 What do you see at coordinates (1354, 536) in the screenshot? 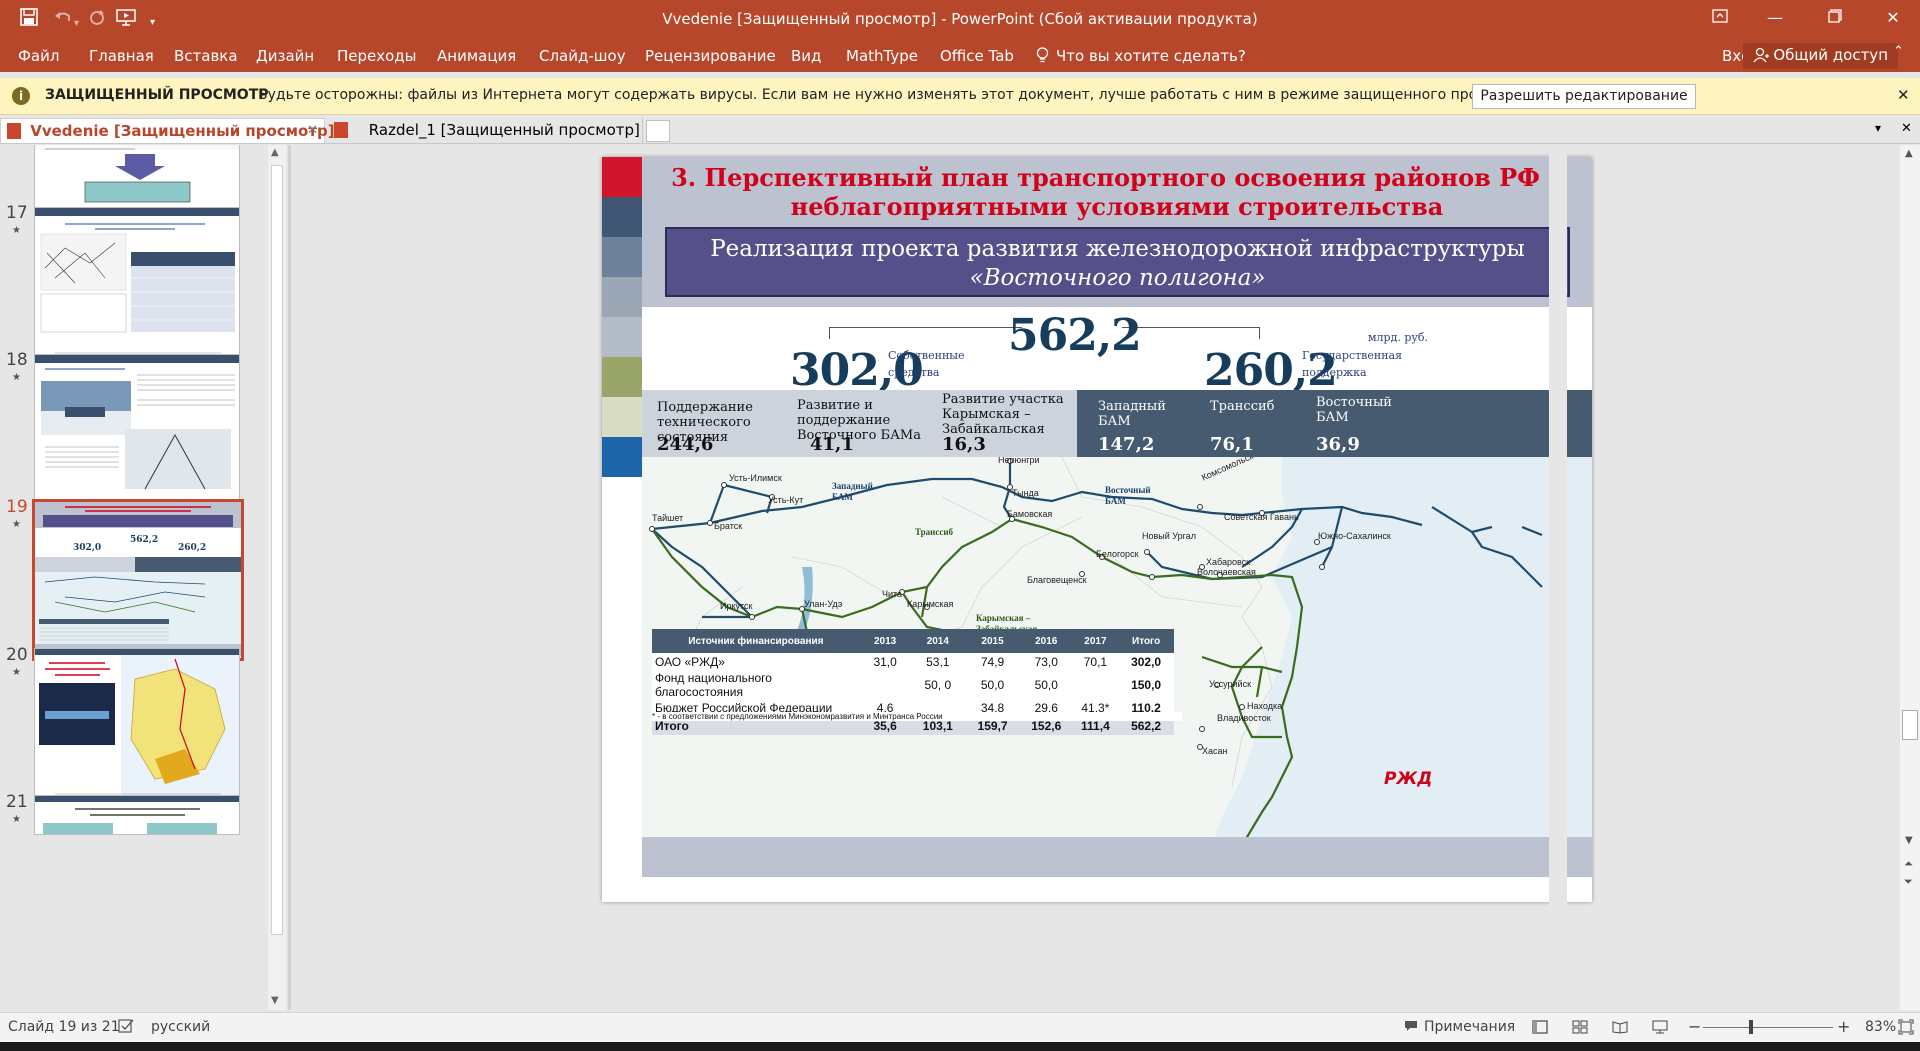
I see `city-yuzhno-sakhalinsk: Южно-Сахалинск` at bounding box center [1354, 536].